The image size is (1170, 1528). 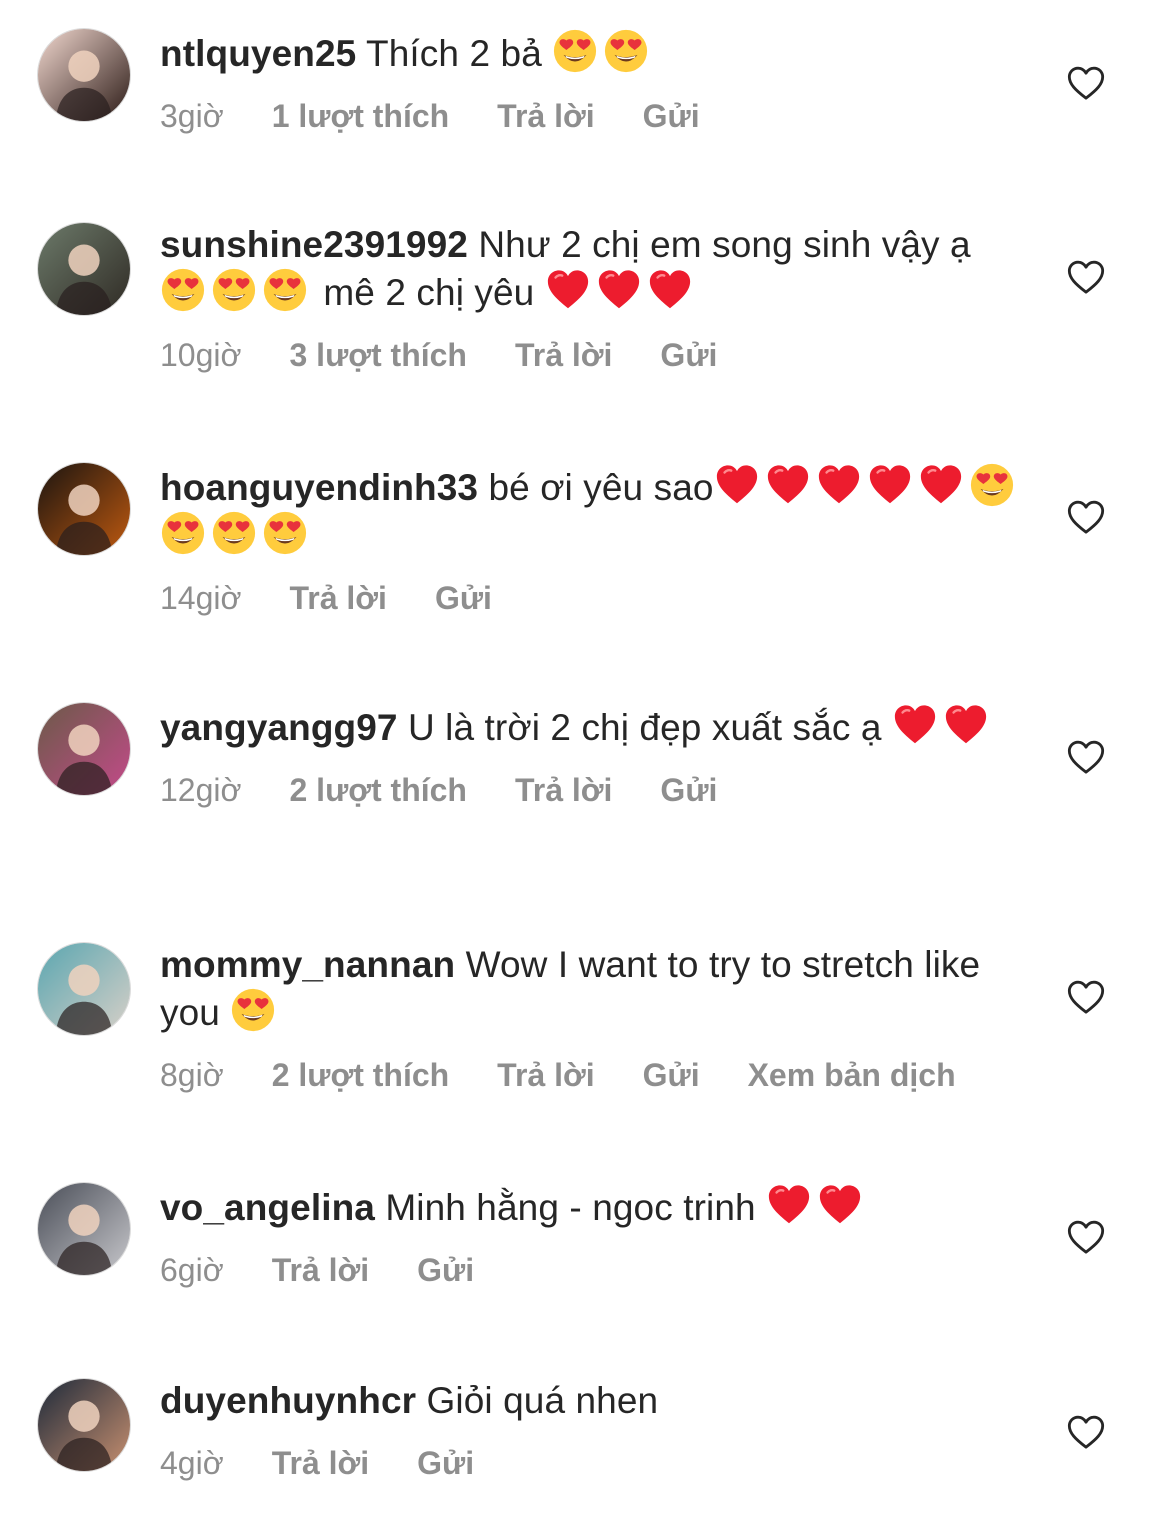 What do you see at coordinates (307, 964) in the screenshot?
I see `comment-username: mommy_nannan` at bounding box center [307, 964].